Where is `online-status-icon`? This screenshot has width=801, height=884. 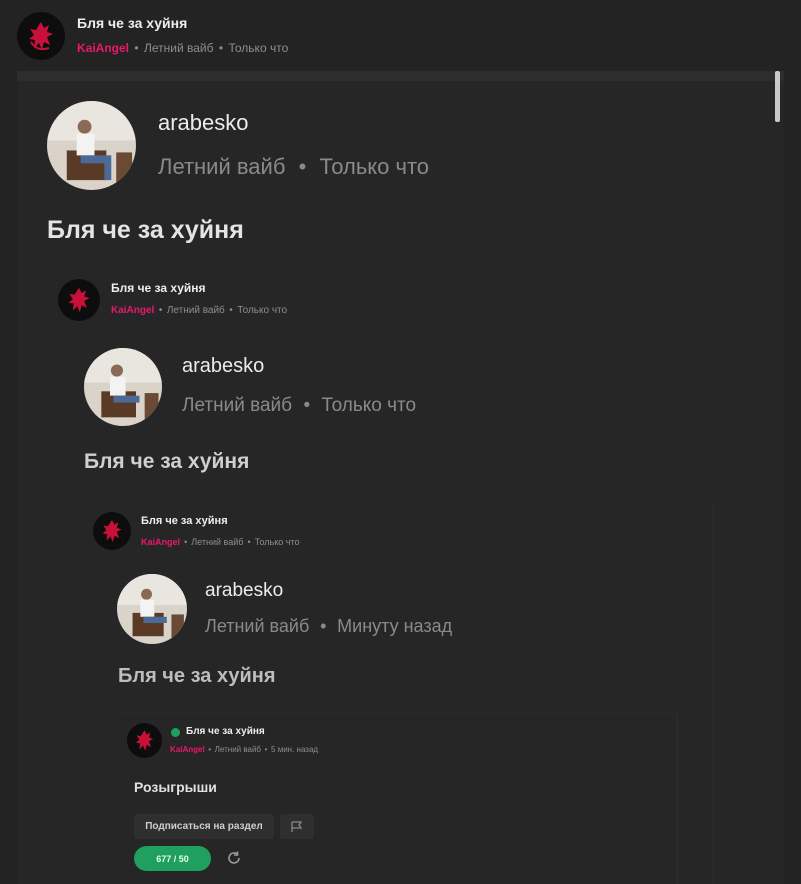
online-status-icon is located at coordinates (175, 732).